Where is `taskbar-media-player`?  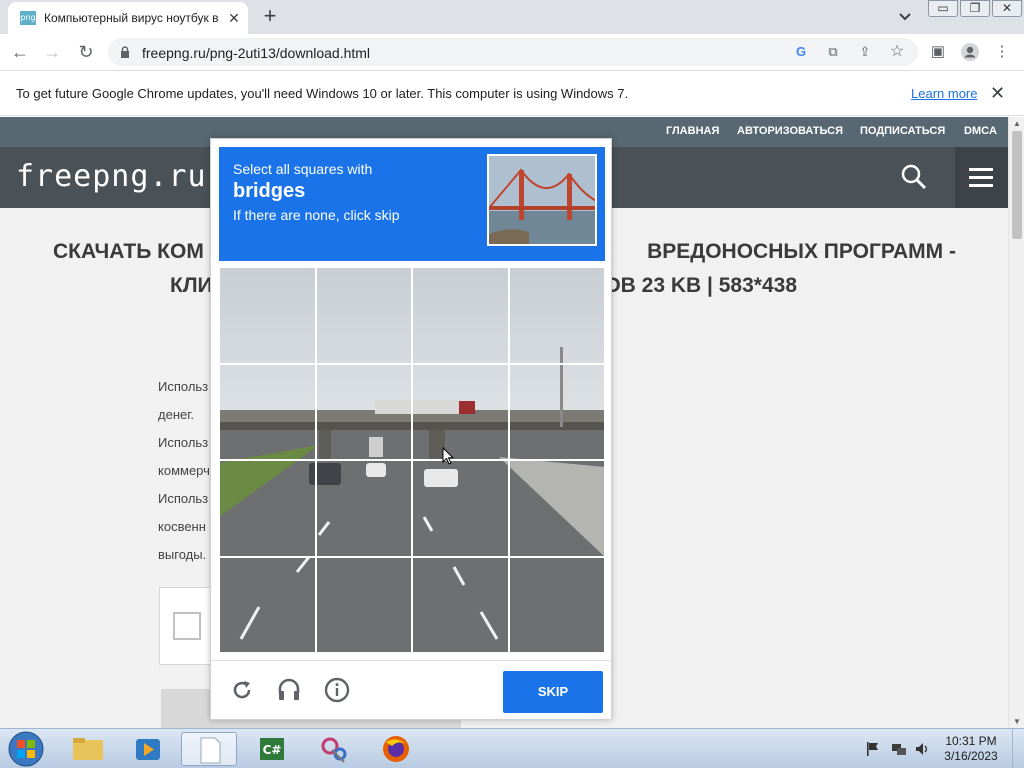 taskbar-media-player is located at coordinates (148, 749).